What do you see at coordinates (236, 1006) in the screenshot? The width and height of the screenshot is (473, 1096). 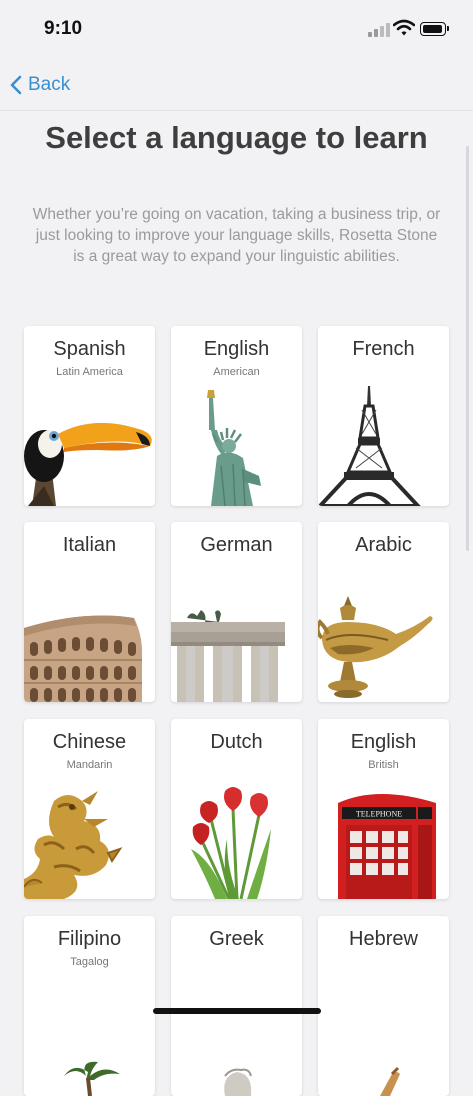 I see `language-card-greek: Greek` at bounding box center [236, 1006].